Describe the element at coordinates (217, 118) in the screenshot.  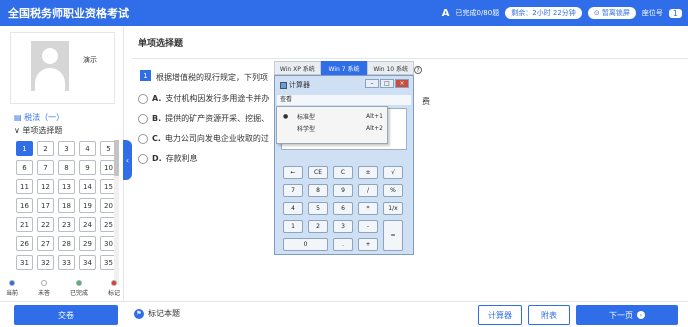
I see `option-text: 提供的矿产资源开采、挖掘、` at that location.